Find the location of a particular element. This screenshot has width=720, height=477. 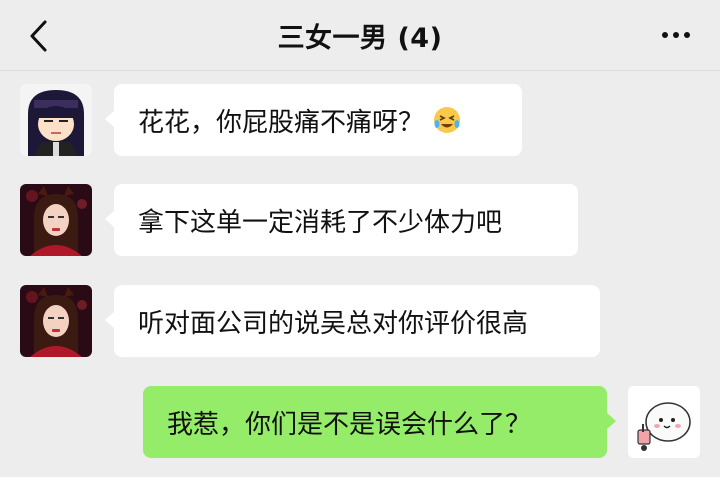

message-text: 花花，你屁股痛不痛呀？ is located at coordinates (281, 122).